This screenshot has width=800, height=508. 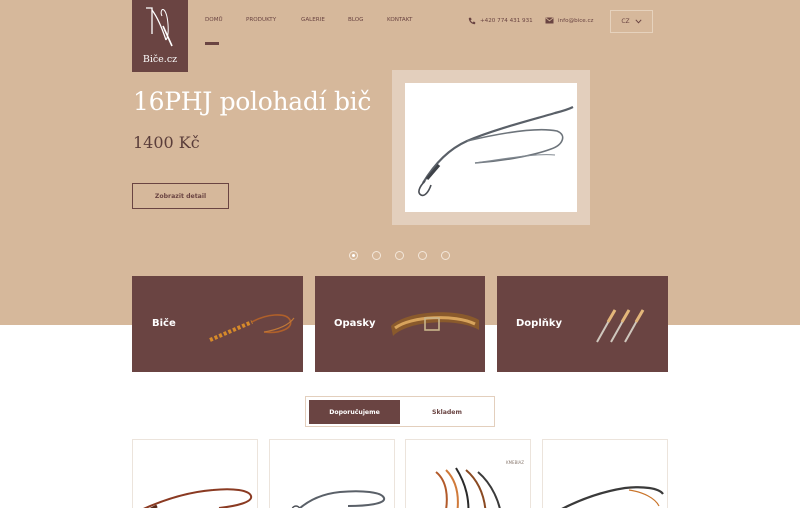 What do you see at coordinates (355, 323) in the screenshot?
I see `category-label: Opasky` at bounding box center [355, 323].